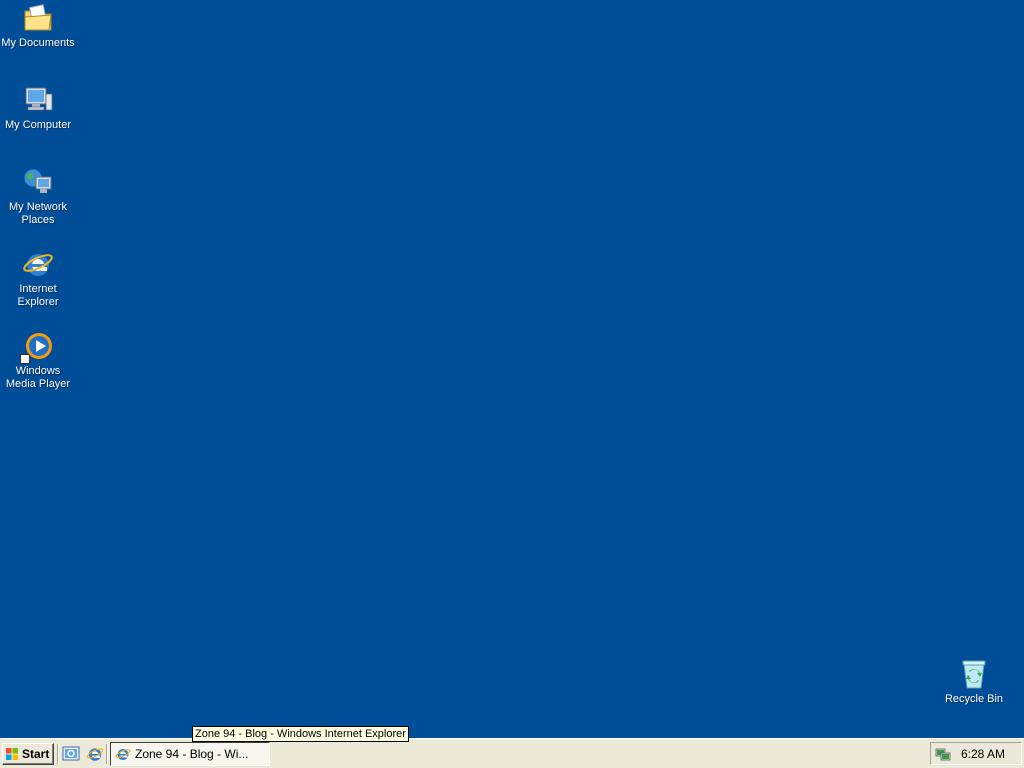  Describe the element at coordinates (974, 699) in the screenshot. I see `desktop-icon-label: Recycle Bin` at that location.